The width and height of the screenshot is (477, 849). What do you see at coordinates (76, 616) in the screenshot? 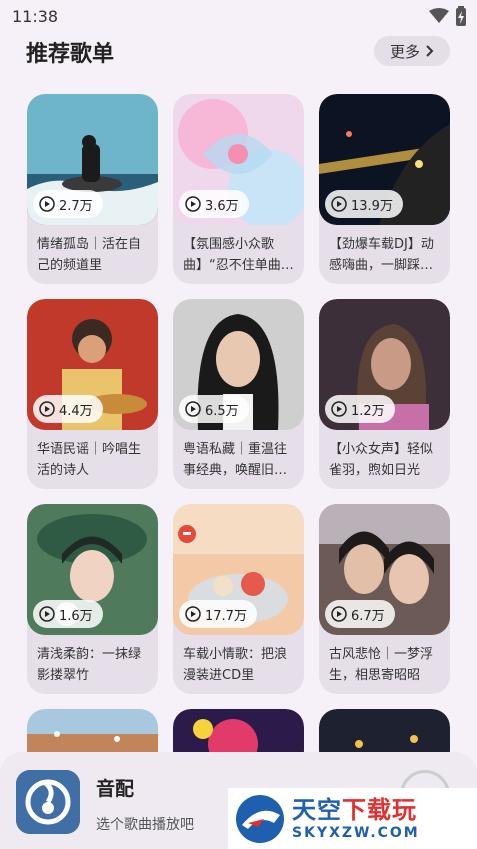
I see `play-count: 1.6万` at bounding box center [76, 616].